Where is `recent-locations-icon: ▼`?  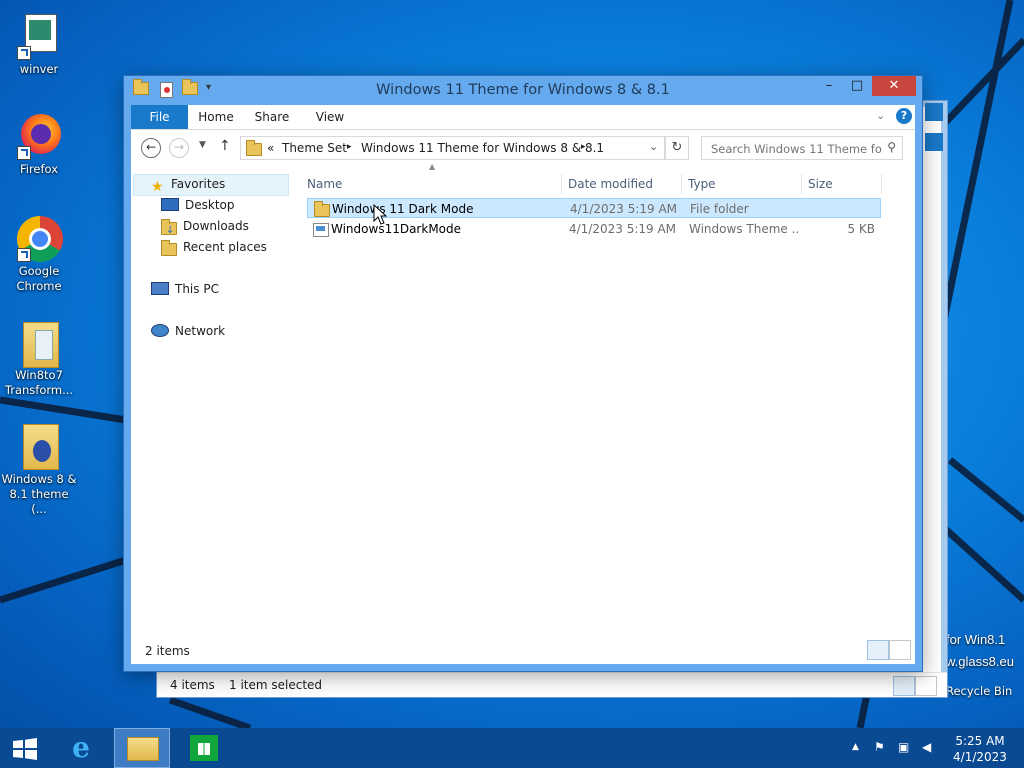 recent-locations-icon: ▼ is located at coordinates (202, 145).